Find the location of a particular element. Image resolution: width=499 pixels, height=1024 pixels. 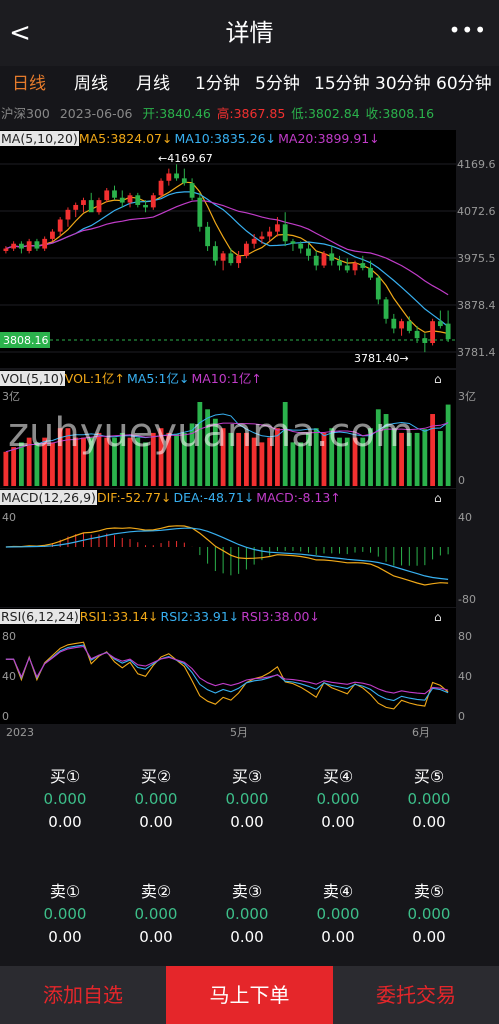

tab-week: 周线 is located at coordinates (91, 84).